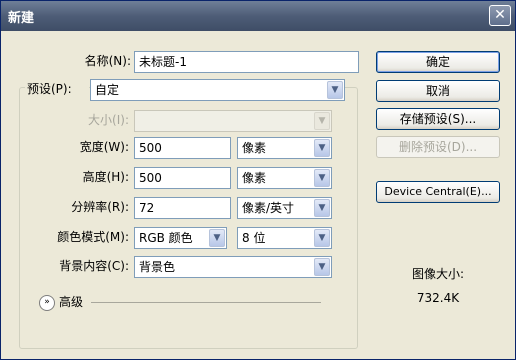  Describe the element at coordinates (438, 298) in the screenshot. I see `image-size-value: 732.4K` at that location.